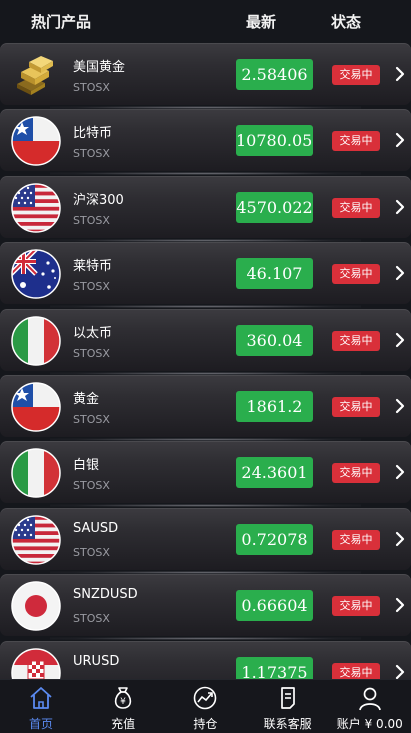 The image size is (411, 733). I want to click on product-name: SAUSD, so click(96, 528).